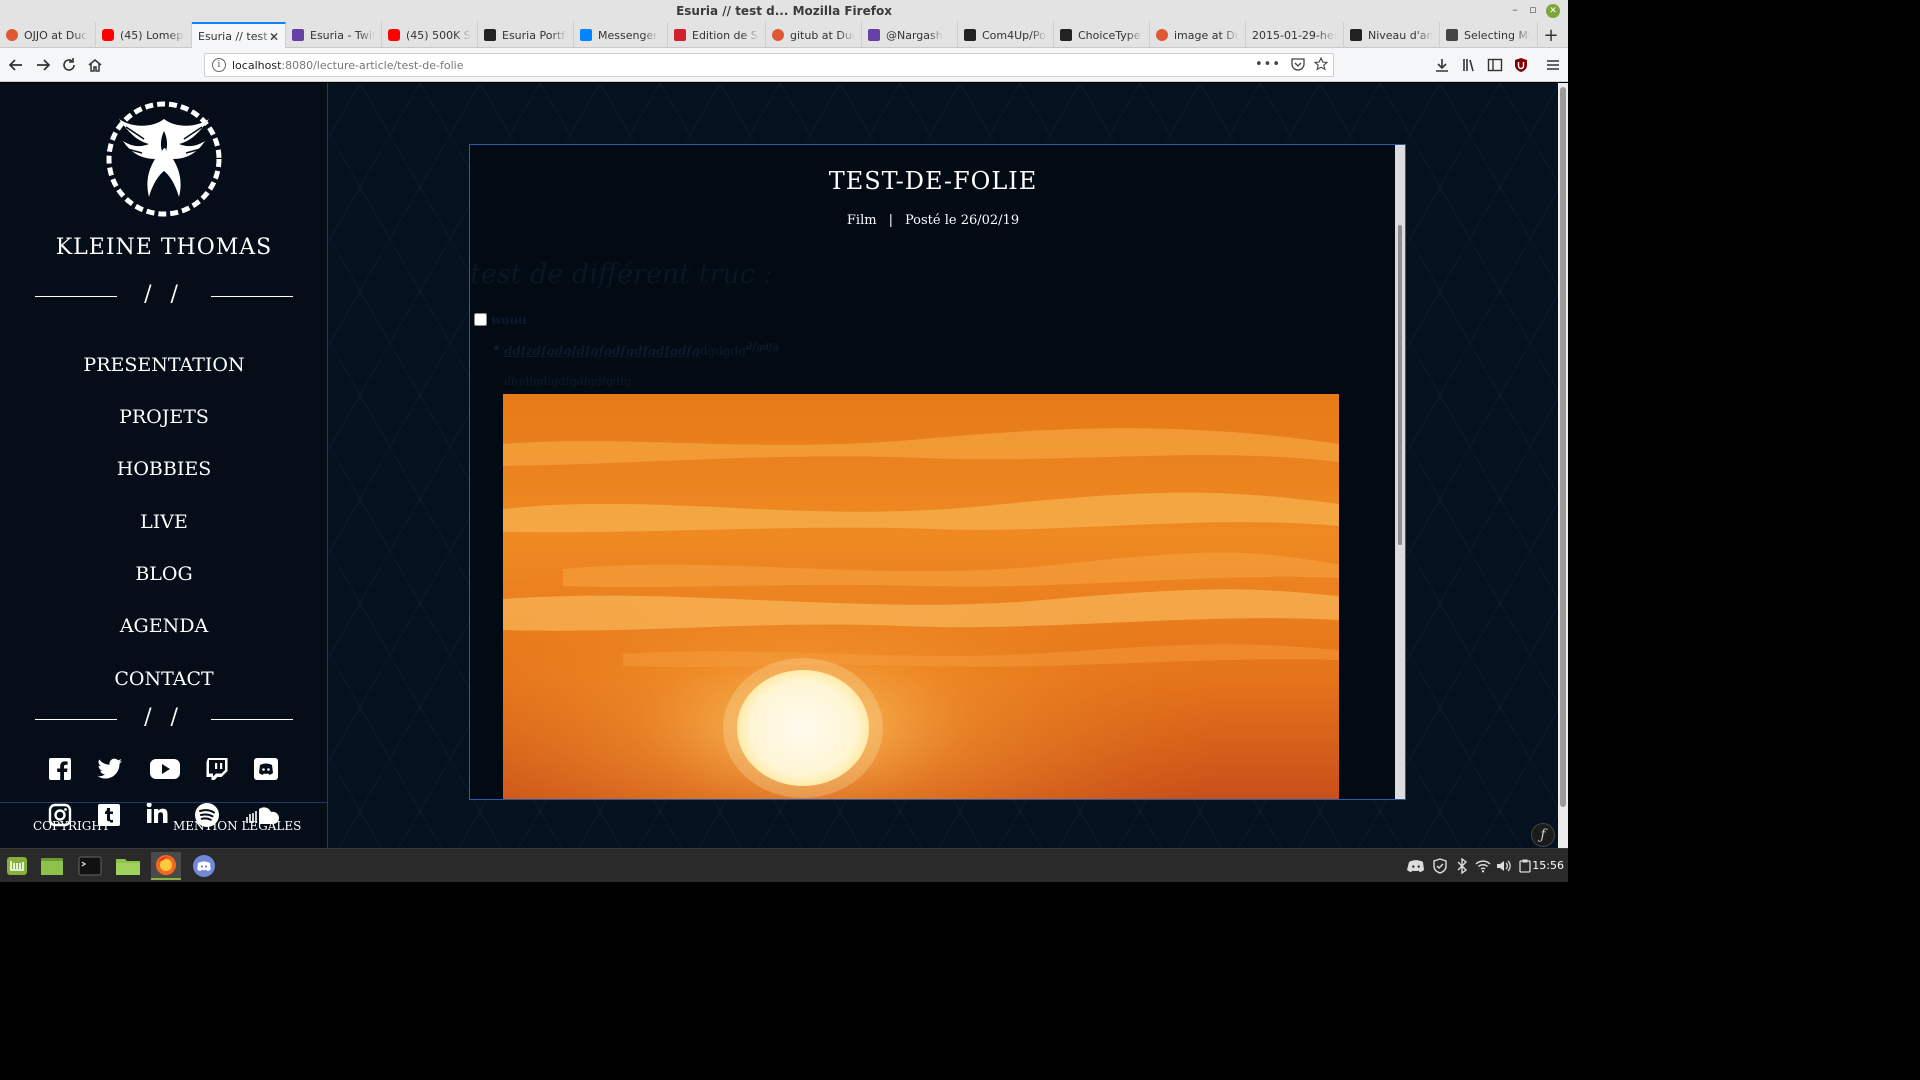 This screenshot has width=1920, height=1080. I want to click on mint-menu-icon, so click(17, 866).